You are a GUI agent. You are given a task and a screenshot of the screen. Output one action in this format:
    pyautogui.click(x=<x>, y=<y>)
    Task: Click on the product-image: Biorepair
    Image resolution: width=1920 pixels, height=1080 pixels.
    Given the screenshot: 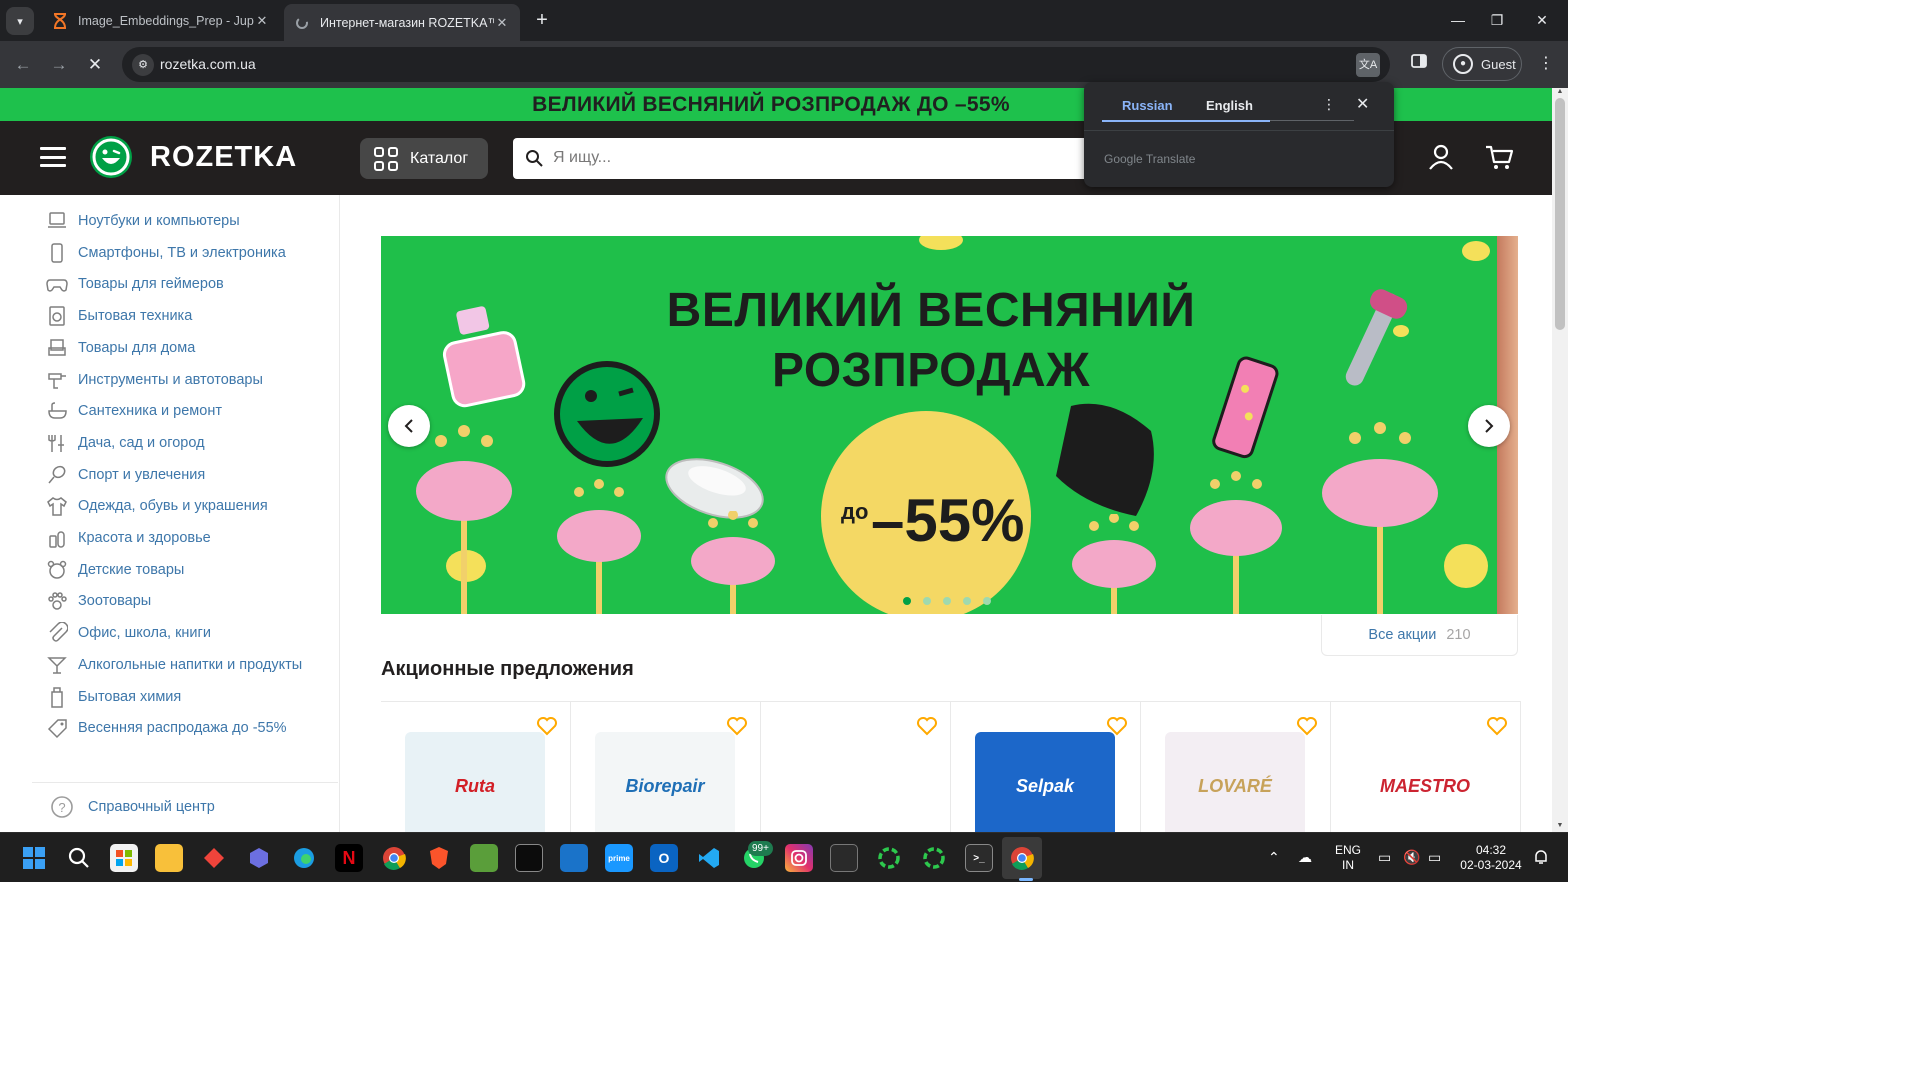 What is the action you would take?
    pyautogui.click(x=665, y=782)
    